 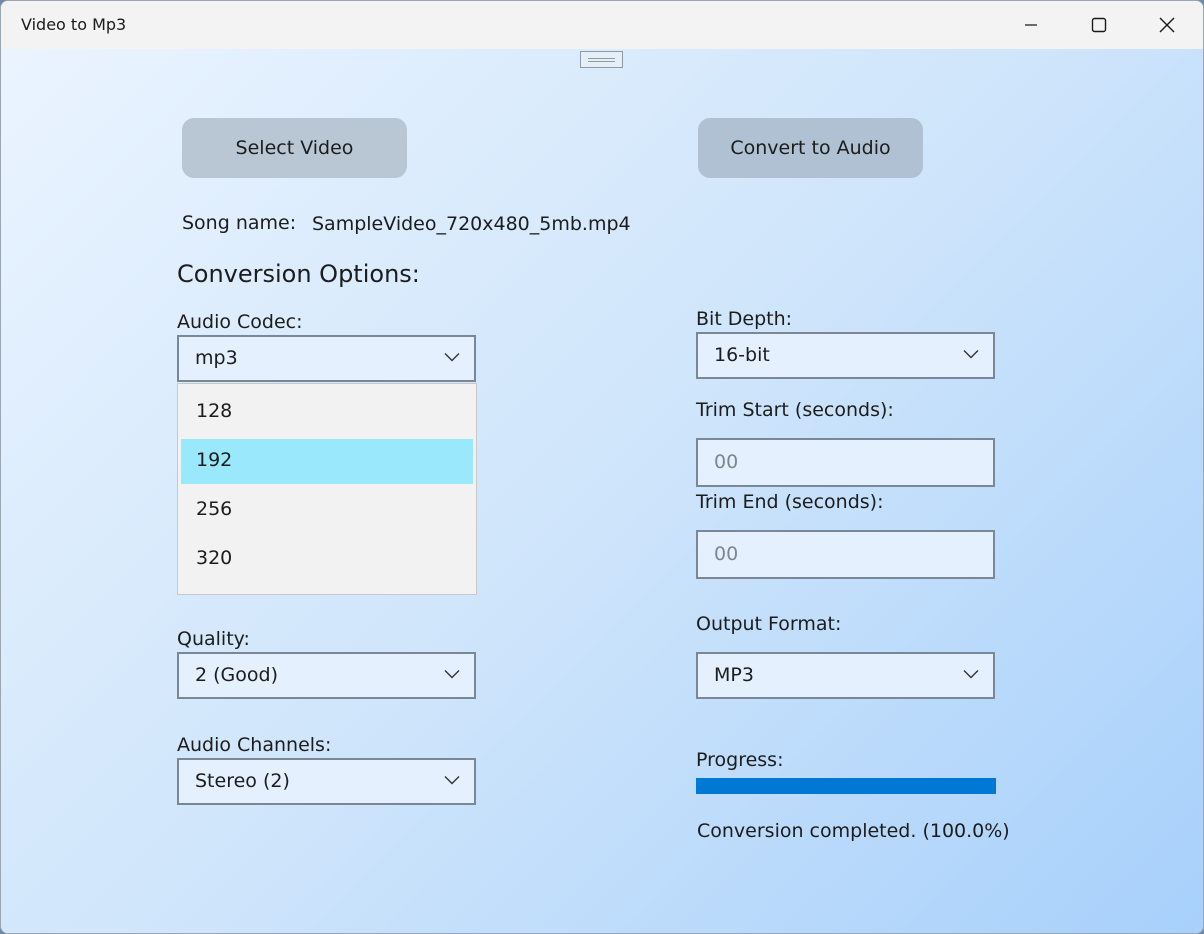 I want to click on dropdown-item-256: 256, so click(x=327, y=510).